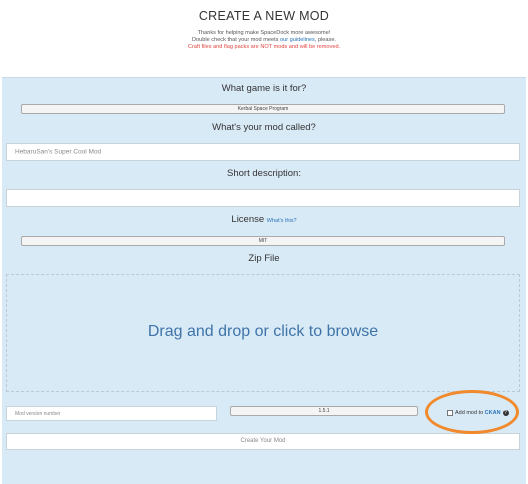 The image size is (528, 484). What do you see at coordinates (264, 258) in the screenshot?
I see `zip-file-label: Zip File` at bounding box center [264, 258].